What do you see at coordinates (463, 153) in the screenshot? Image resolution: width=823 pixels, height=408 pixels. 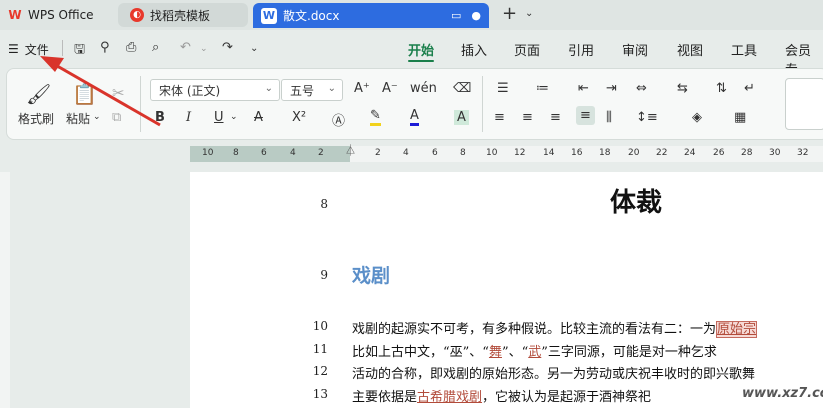 I see `ruler-tick: 8` at bounding box center [463, 153].